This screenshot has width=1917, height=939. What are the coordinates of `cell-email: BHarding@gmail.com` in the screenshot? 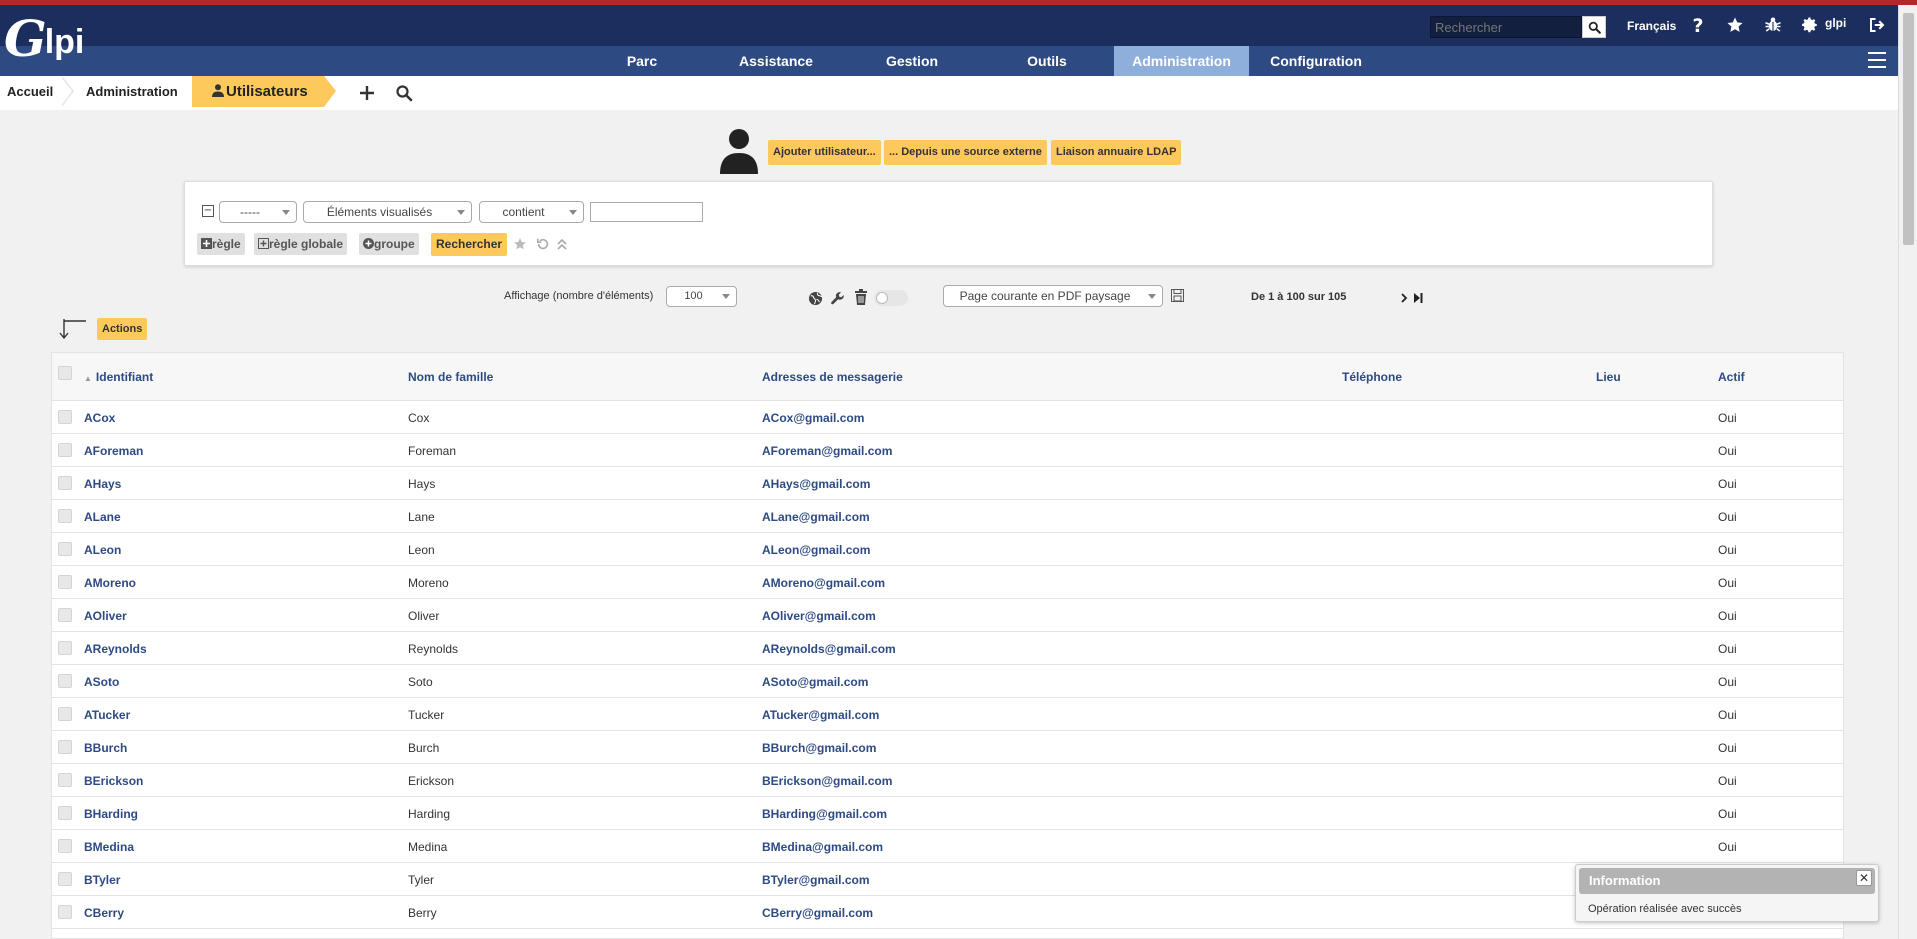 It's located at (824, 814).